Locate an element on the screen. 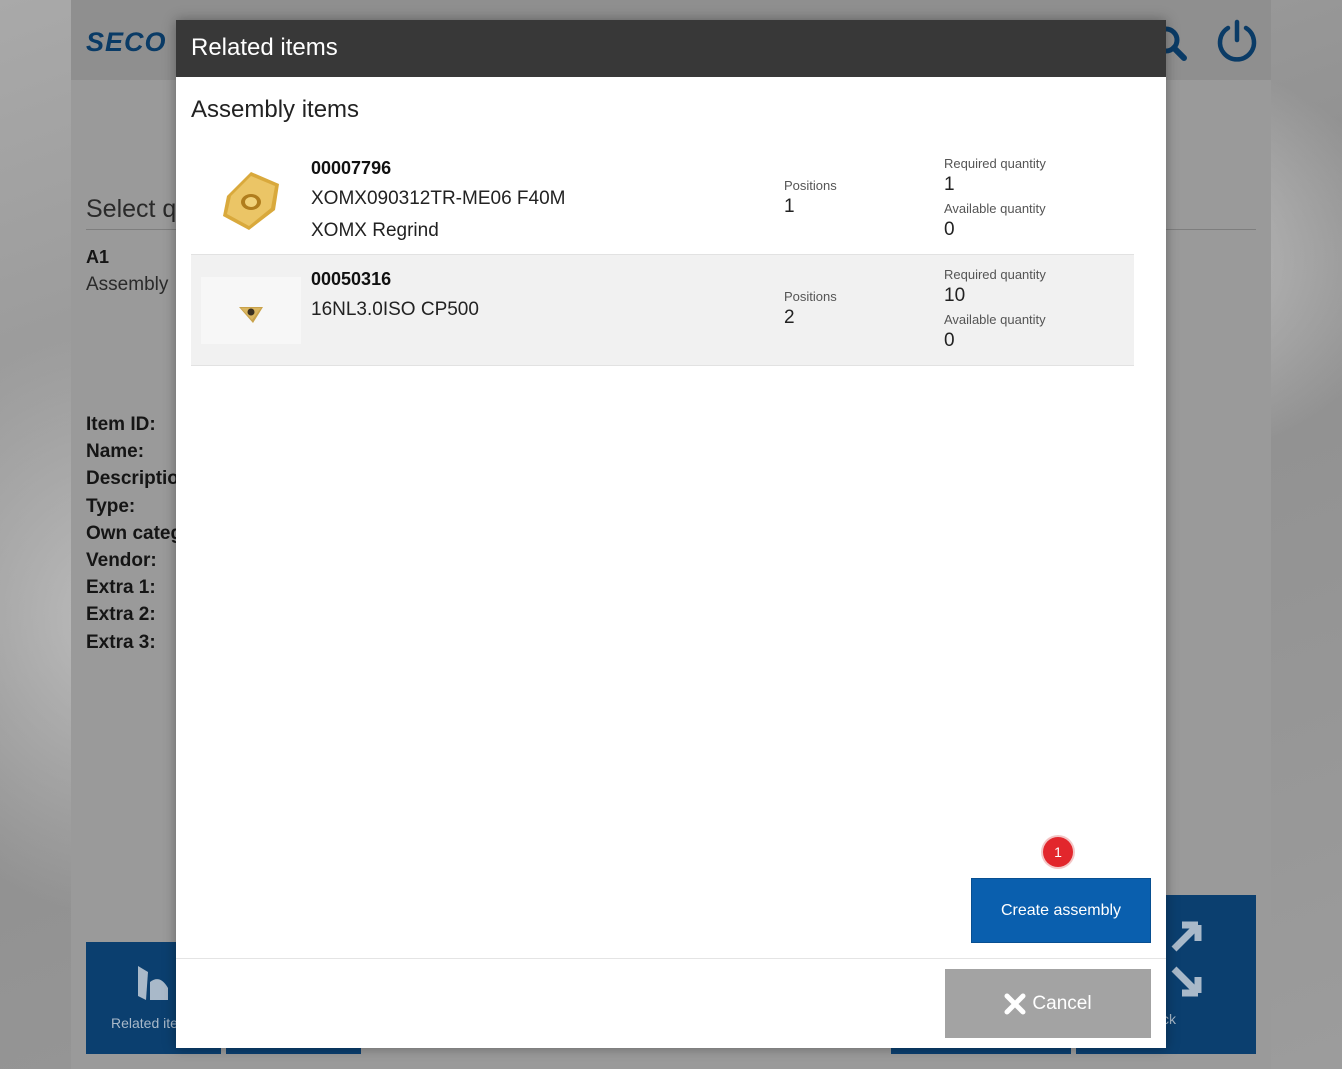  item-id: 00007796 is located at coordinates (351, 168).